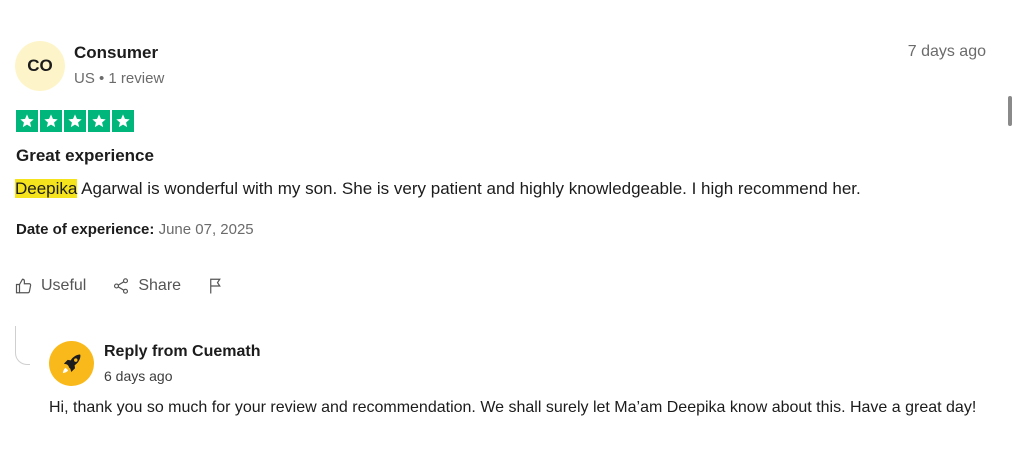 This screenshot has width=1012, height=451. What do you see at coordinates (46, 188) in the screenshot?
I see `search-highlight: Deepika` at bounding box center [46, 188].